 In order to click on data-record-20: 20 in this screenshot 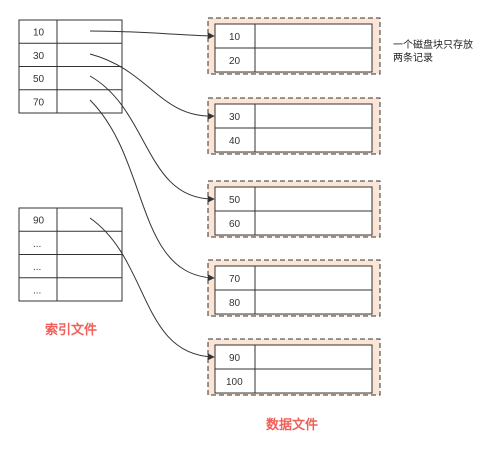, I will do `click(235, 61)`.